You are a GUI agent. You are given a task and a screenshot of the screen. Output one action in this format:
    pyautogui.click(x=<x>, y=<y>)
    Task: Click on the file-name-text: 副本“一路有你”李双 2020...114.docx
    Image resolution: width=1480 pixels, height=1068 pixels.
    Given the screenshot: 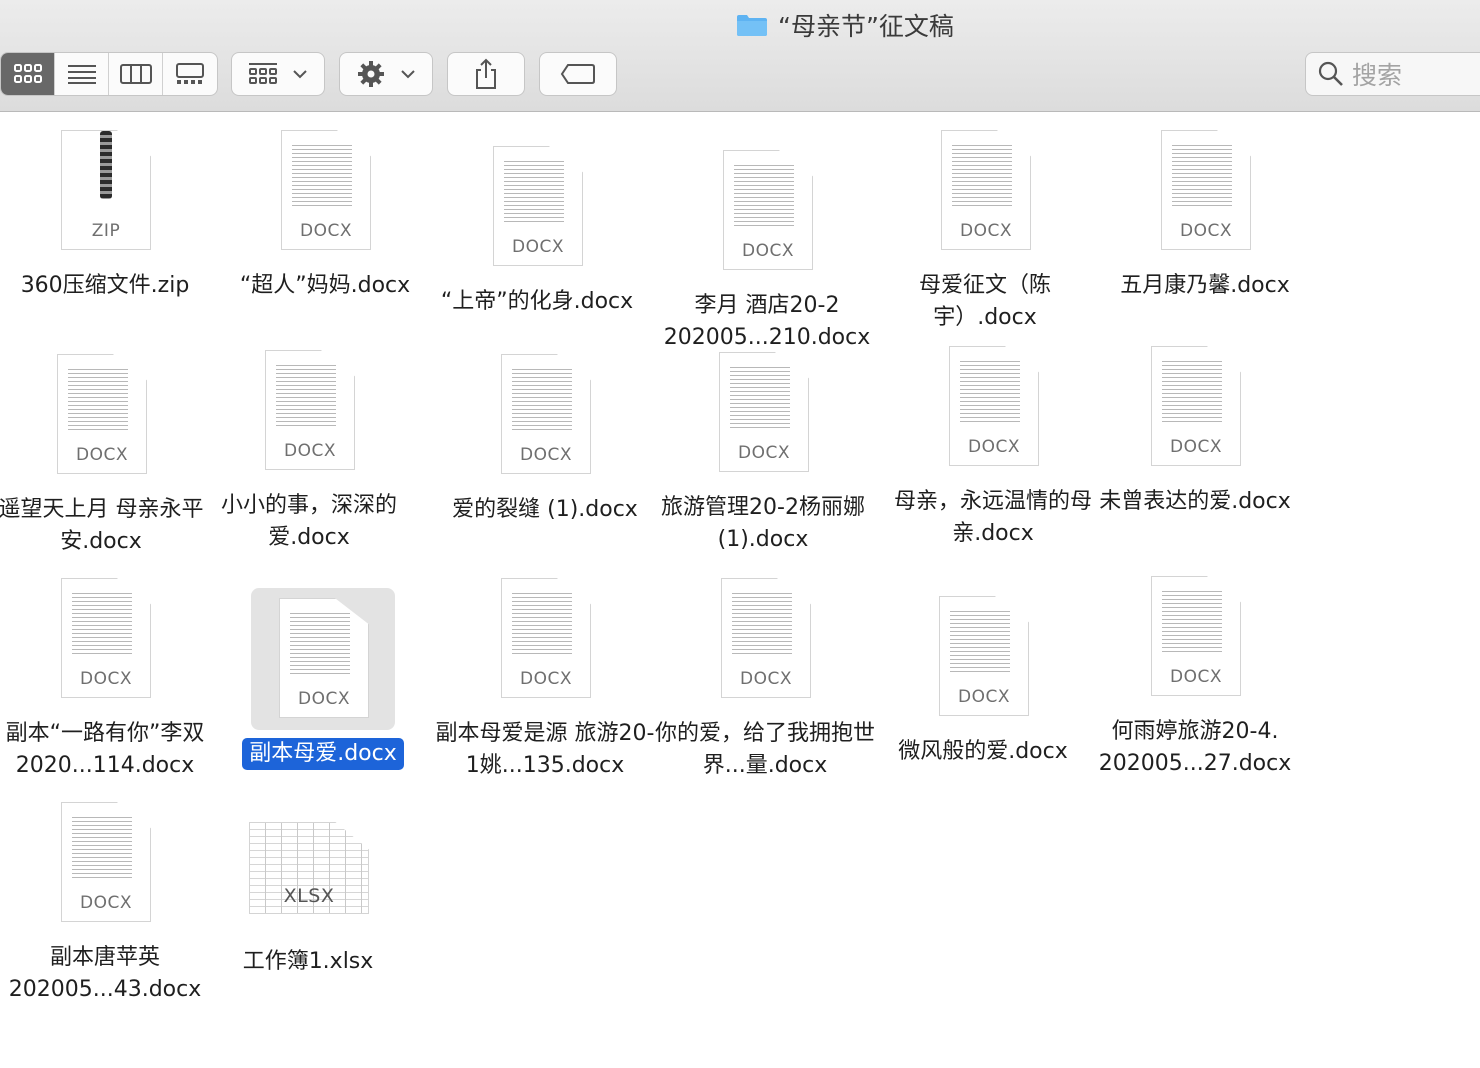 What is the action you would take?
    pyautogui.click(x=105, y=749)
    